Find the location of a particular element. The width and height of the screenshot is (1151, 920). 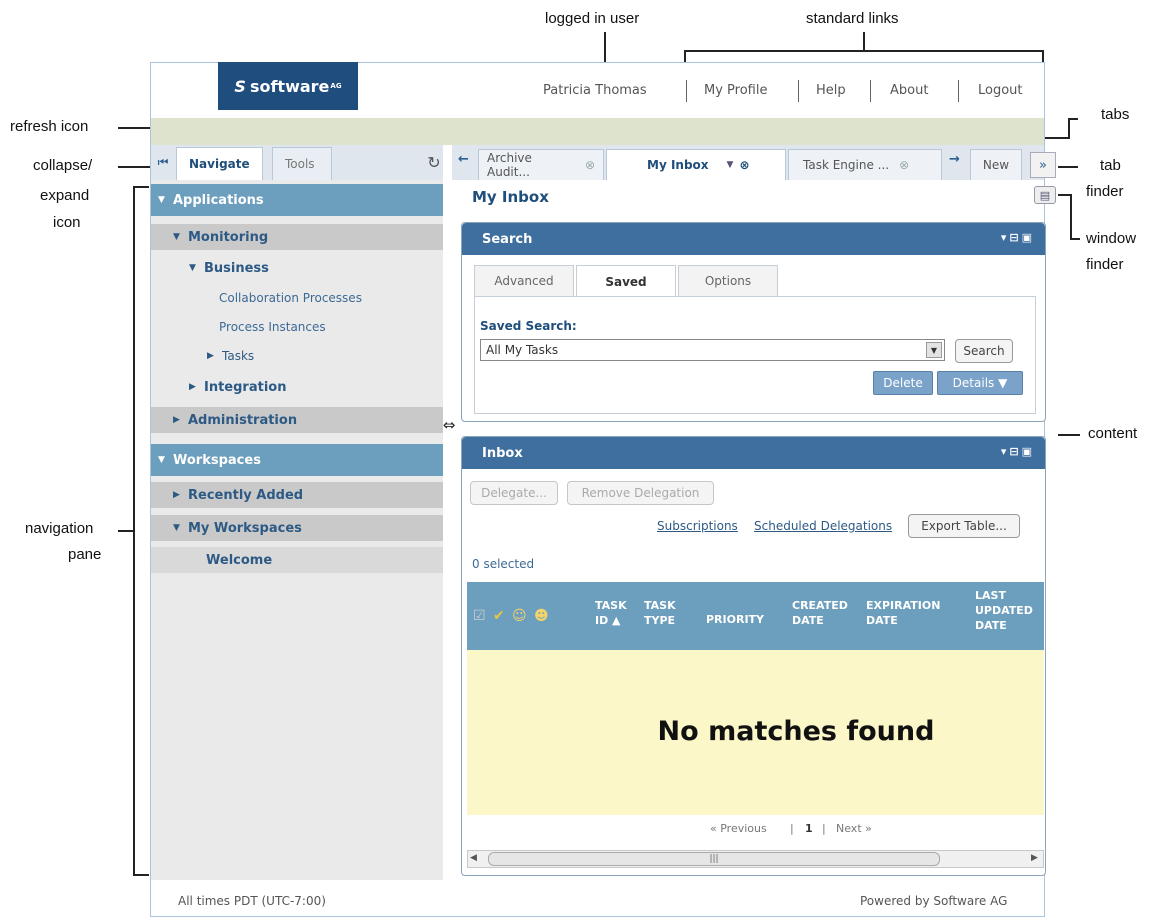

tab-saved: Saved is located at coordinates (626, 281).